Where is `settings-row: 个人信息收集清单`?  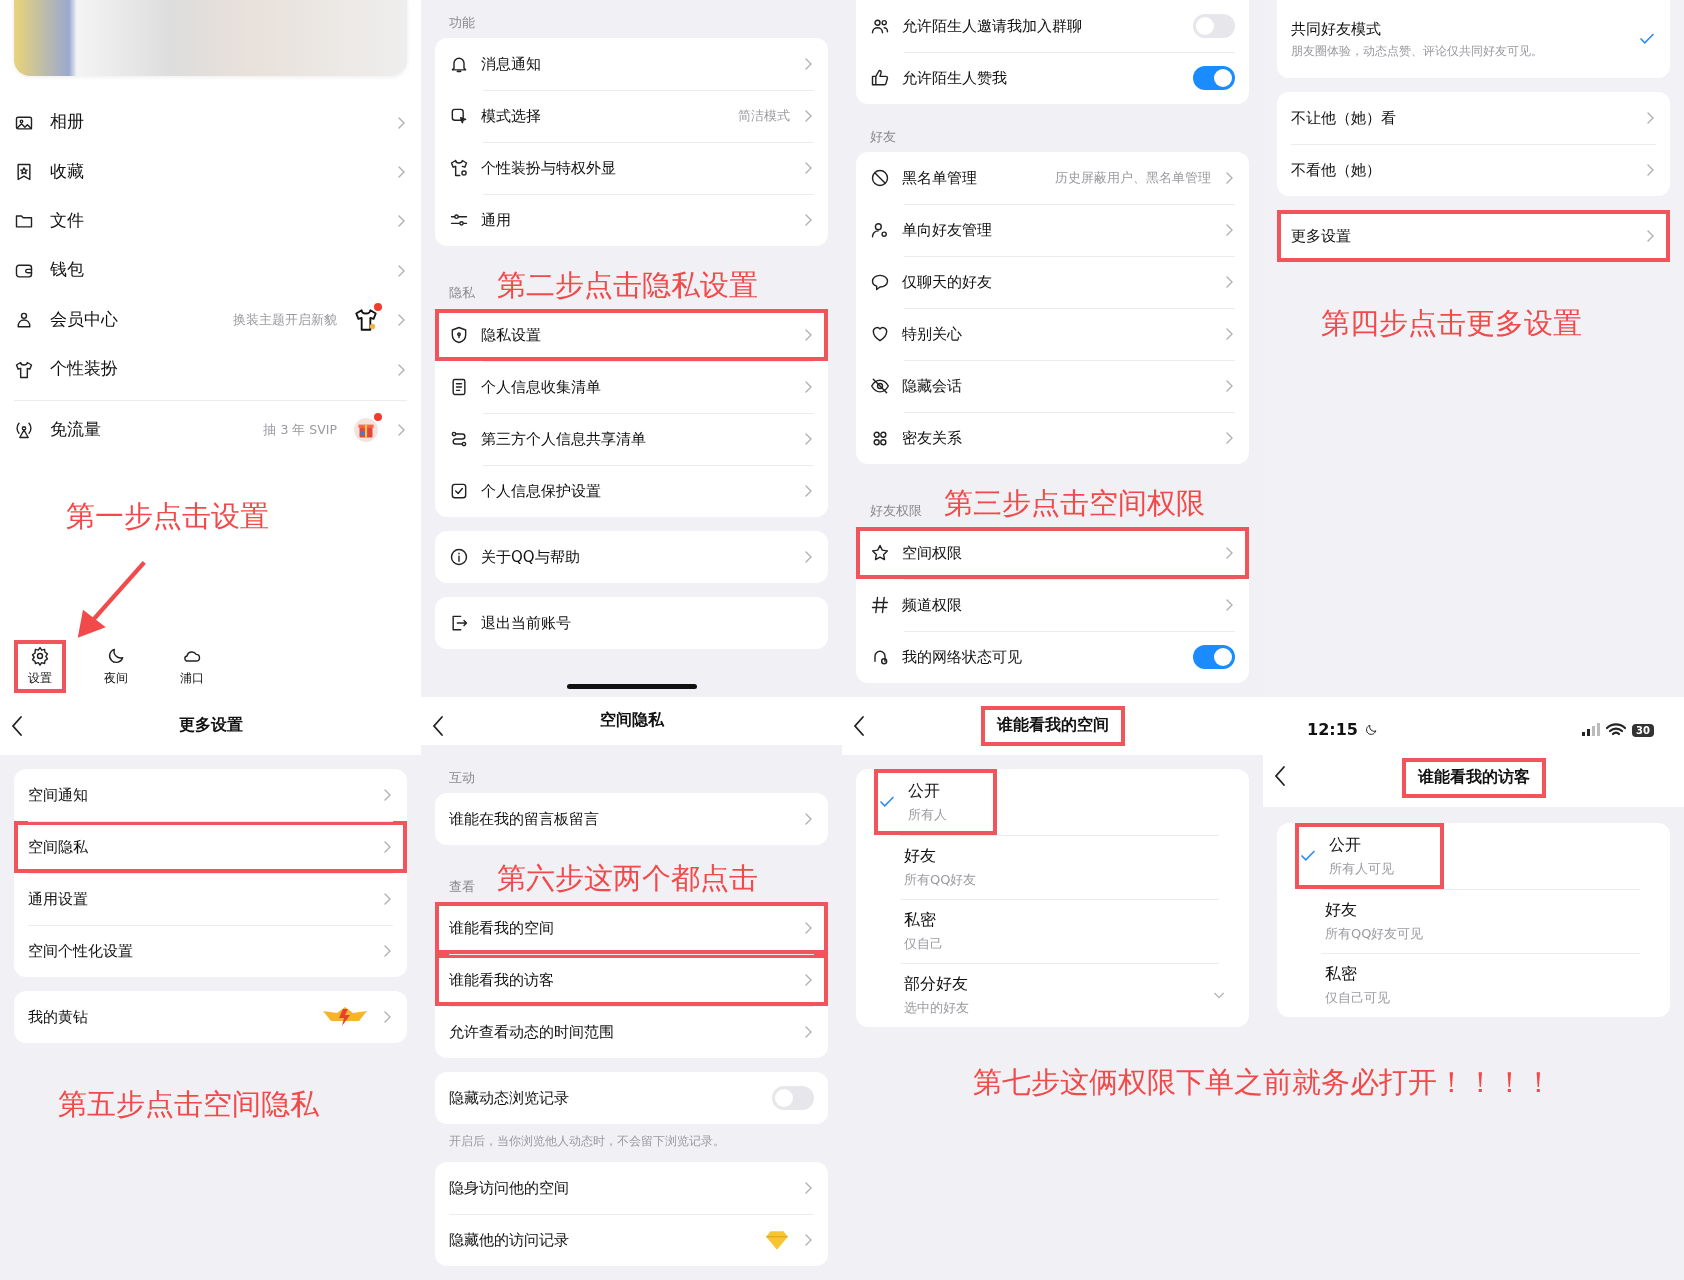 settings-row: 个人信息收集清单 is located at coordinates (631, 386).